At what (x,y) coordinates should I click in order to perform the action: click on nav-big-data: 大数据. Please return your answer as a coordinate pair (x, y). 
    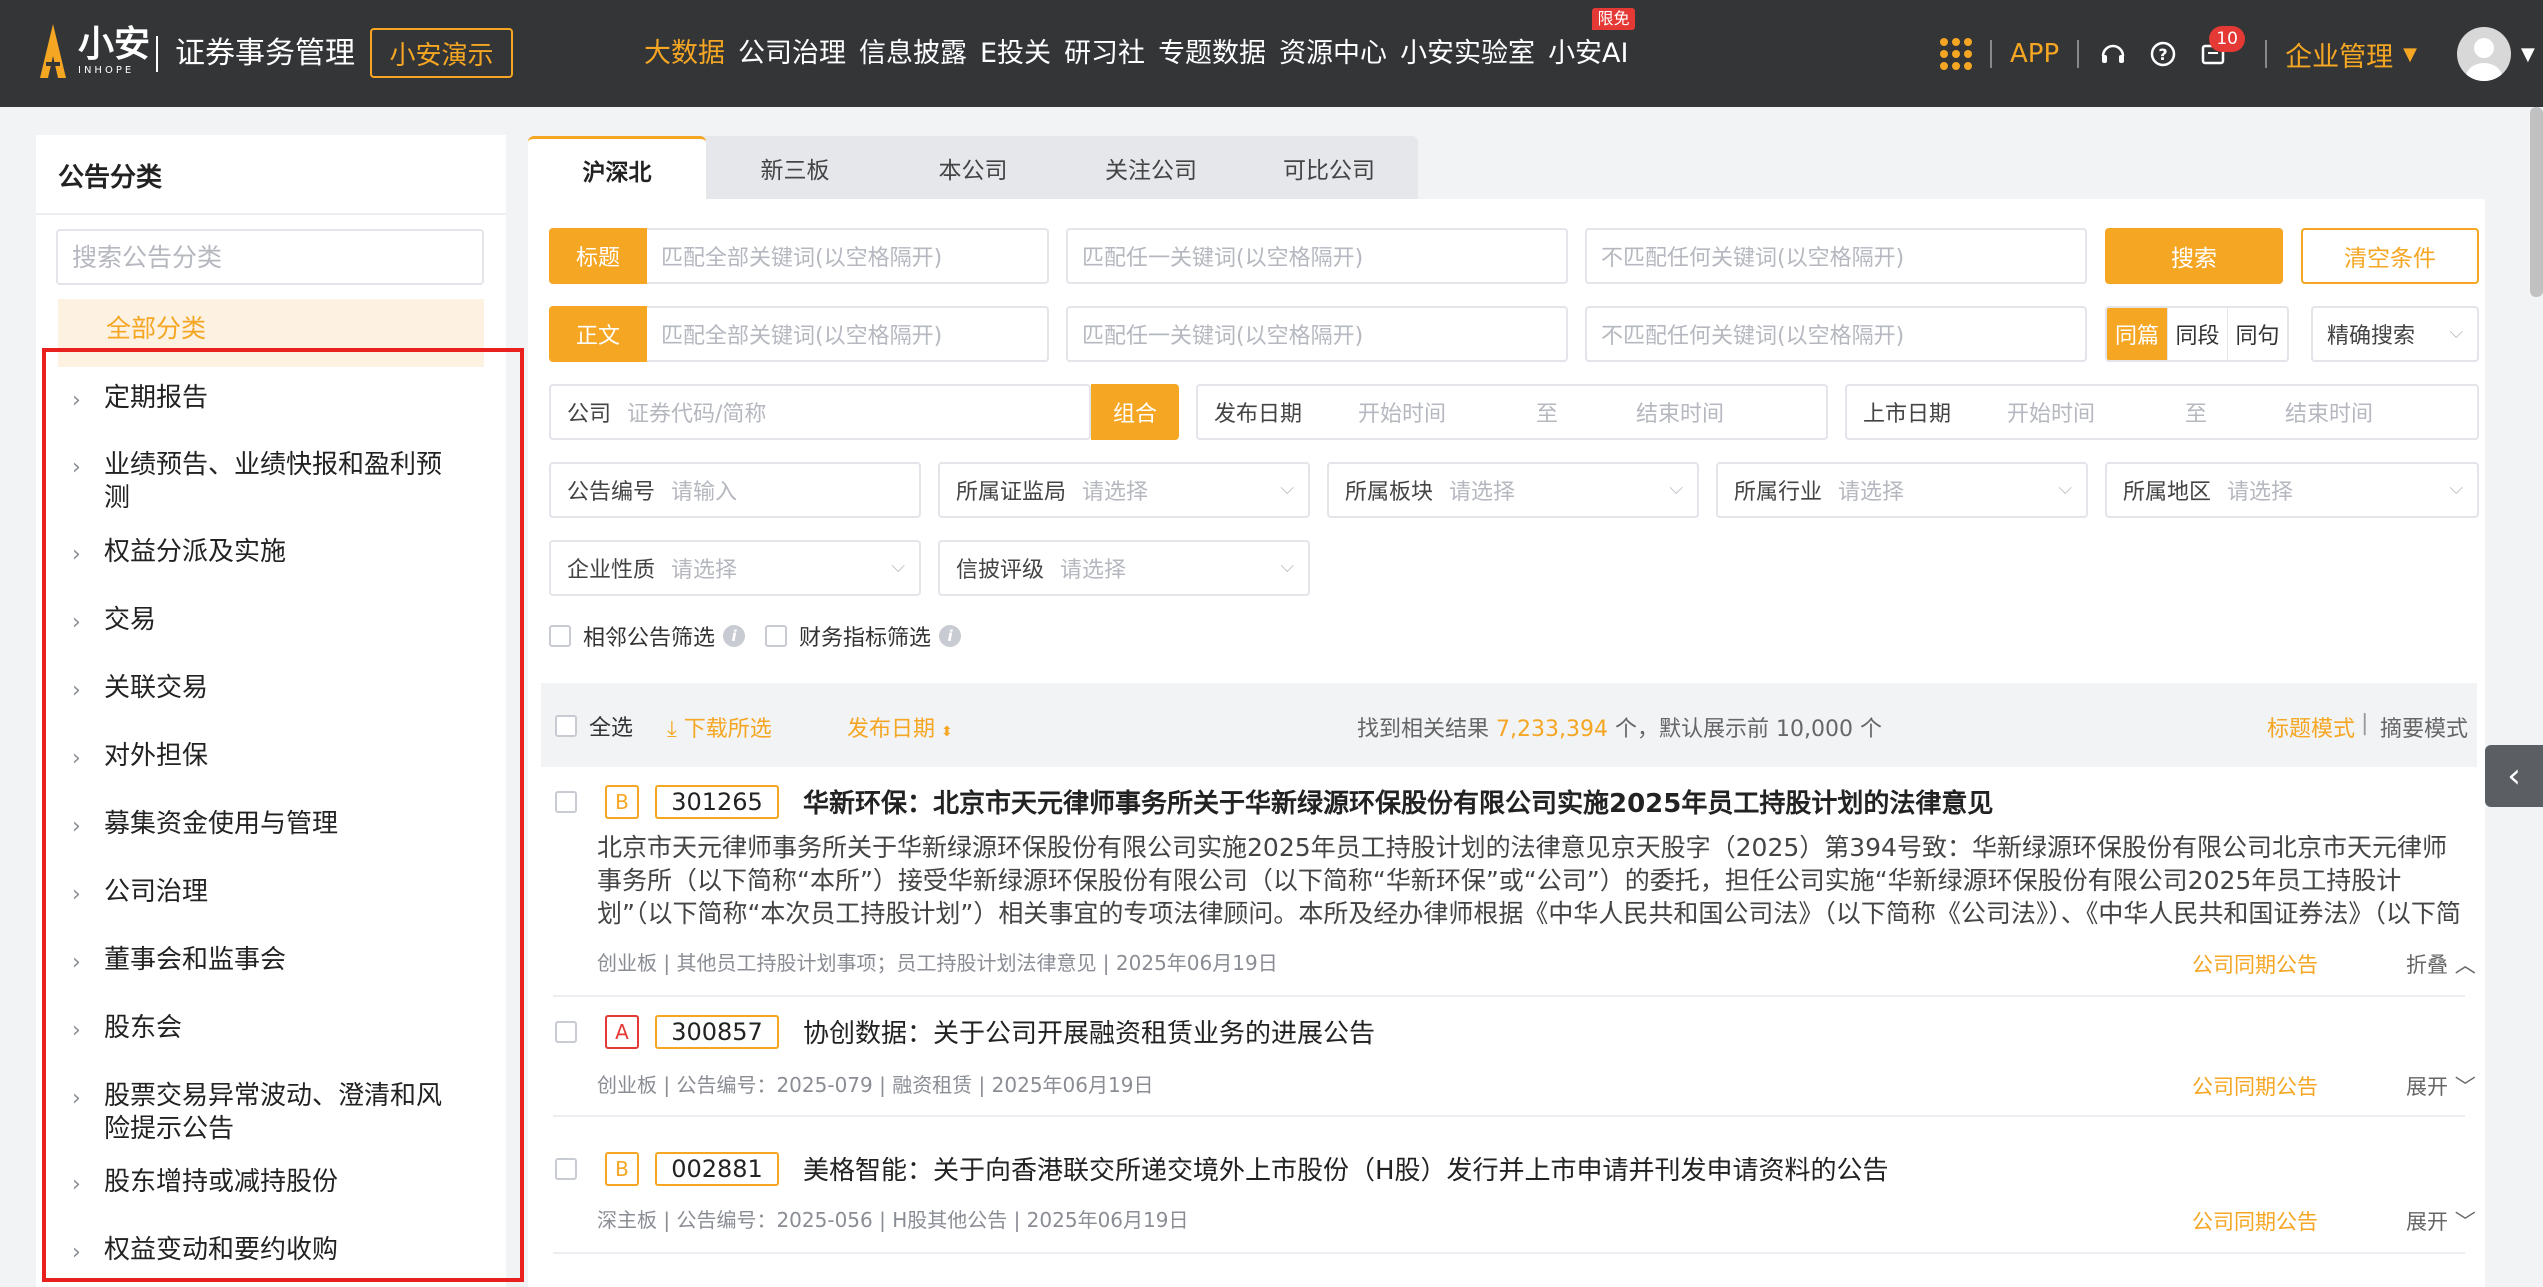
    Looking at the image, I should click on (684, 54).